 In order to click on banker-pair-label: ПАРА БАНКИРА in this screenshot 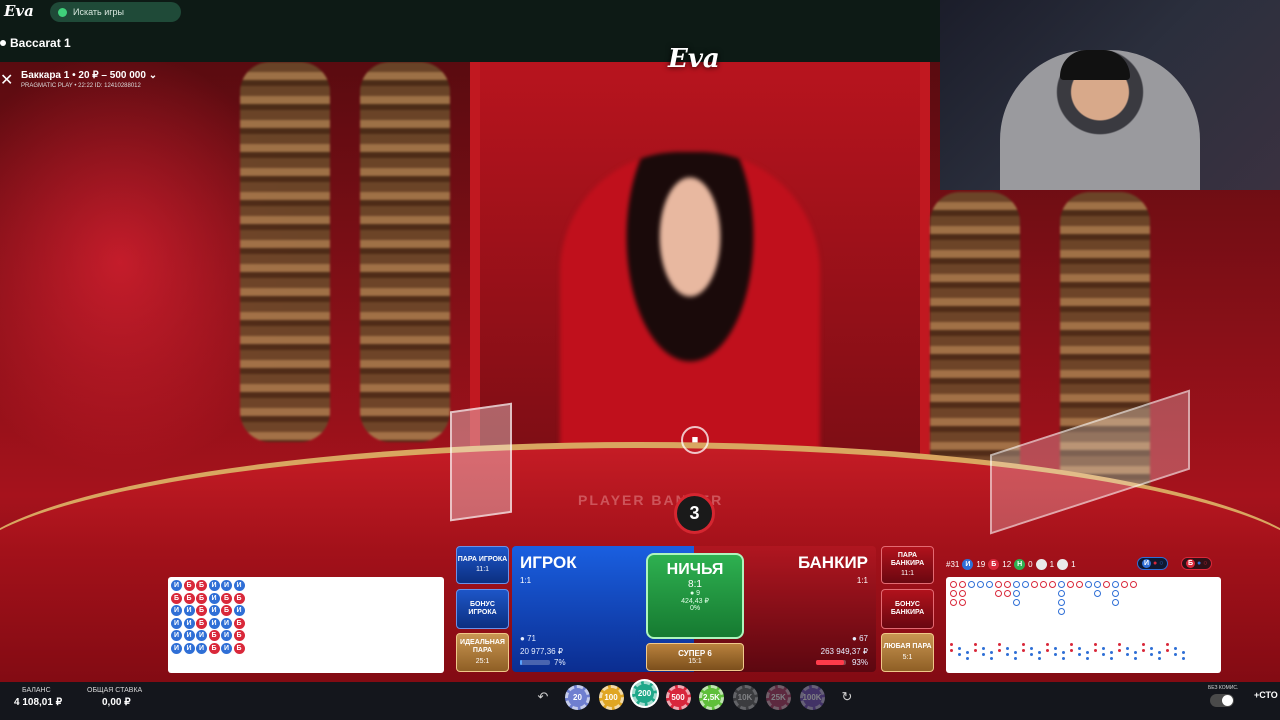, I will do `click(907, 559)`.